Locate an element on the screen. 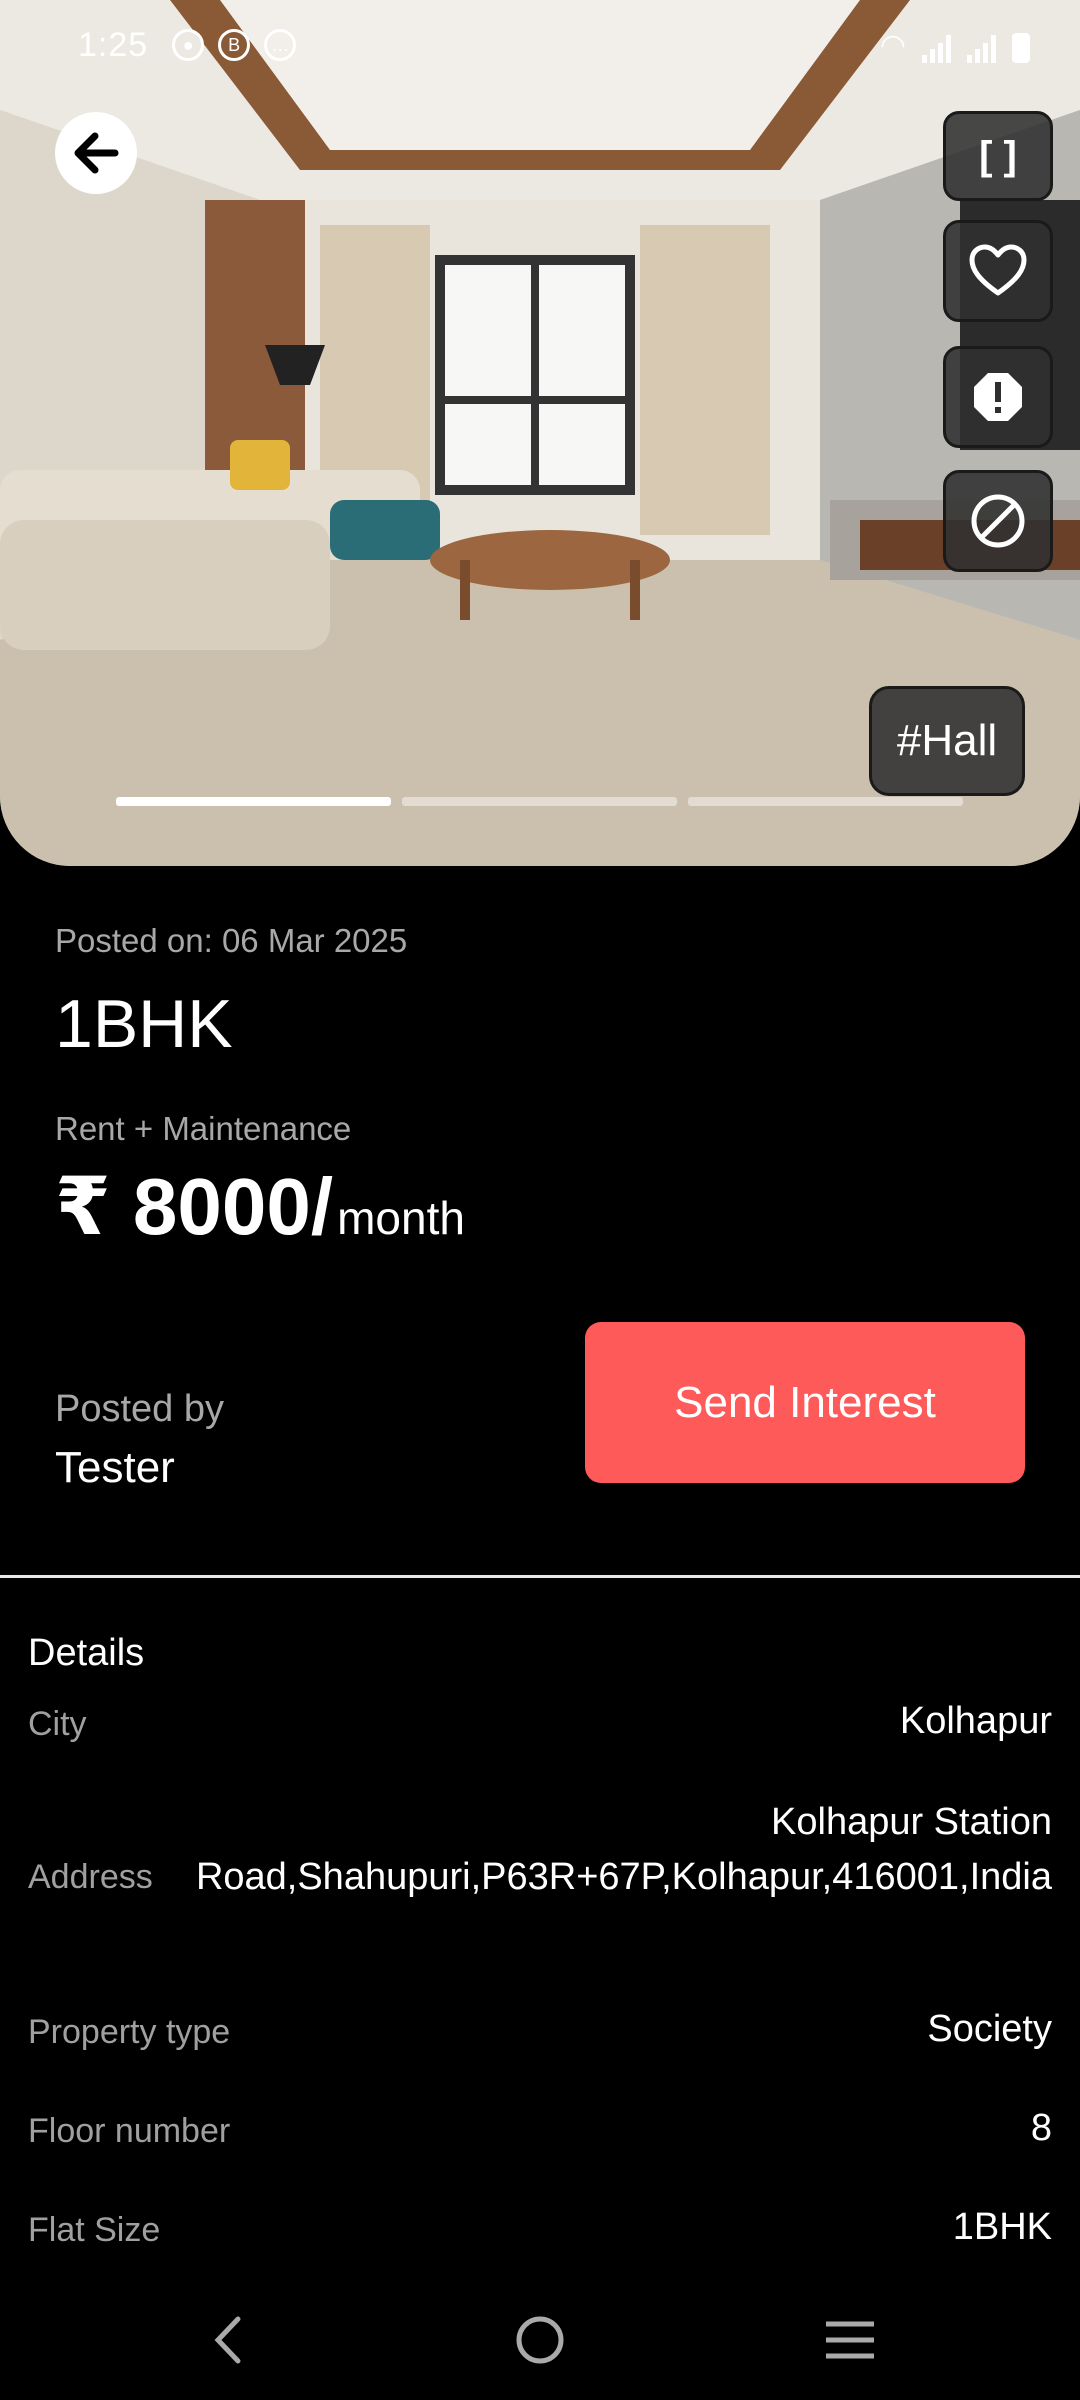 The width and height of the screenshot is (1080, 2400). expand-icon: [ ] is located at coordinates (998, 155).